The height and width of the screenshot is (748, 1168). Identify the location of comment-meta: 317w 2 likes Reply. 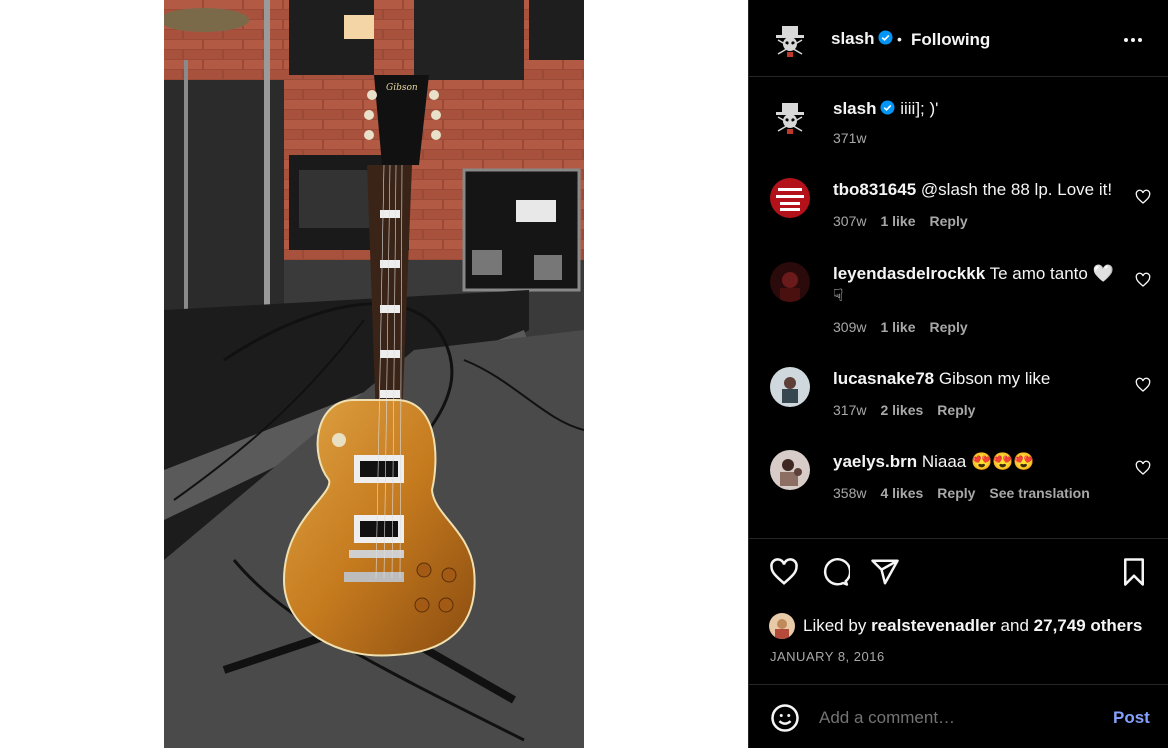
(911, 410).